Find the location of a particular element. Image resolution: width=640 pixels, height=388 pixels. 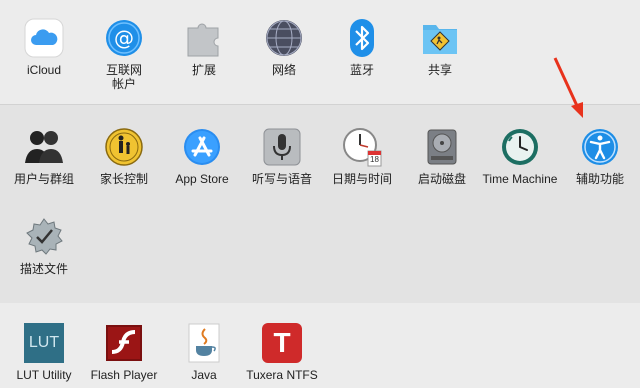

tuxera-ntfs-icon: T is located at coordinates (282, 343).